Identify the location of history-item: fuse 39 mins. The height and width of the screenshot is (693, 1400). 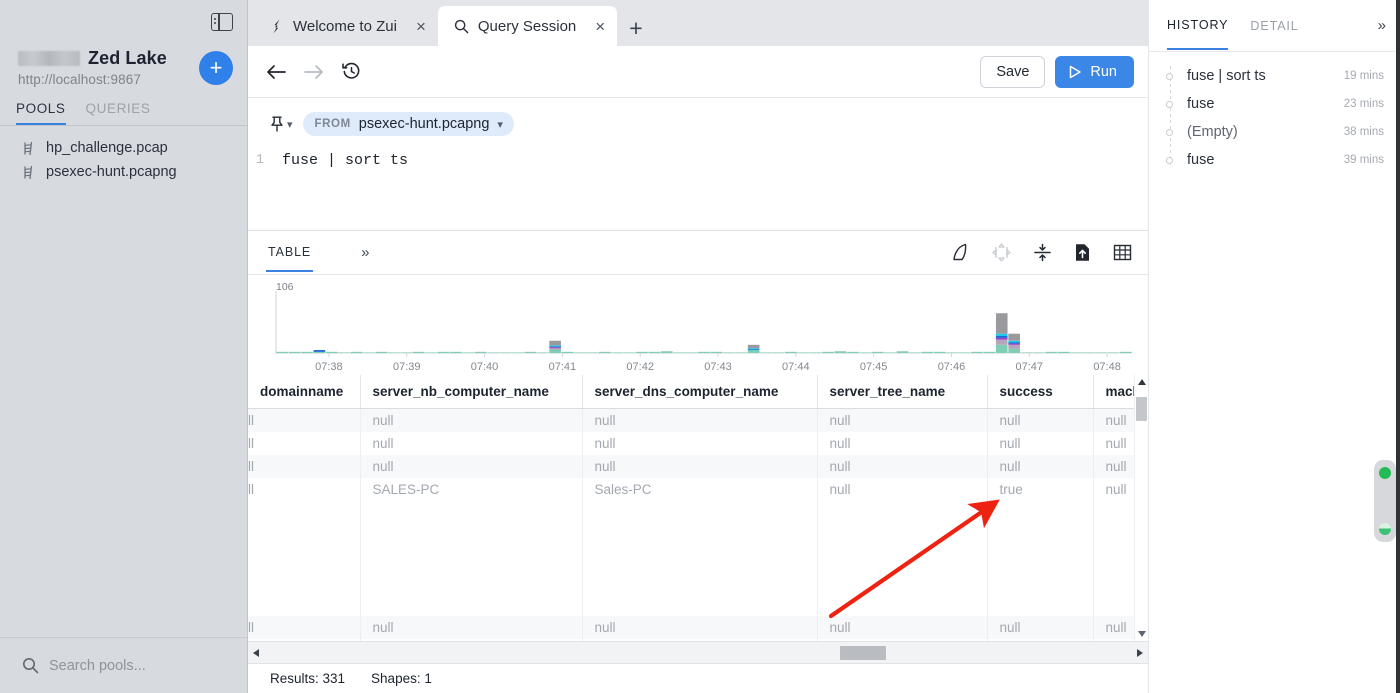
(1274, 160).